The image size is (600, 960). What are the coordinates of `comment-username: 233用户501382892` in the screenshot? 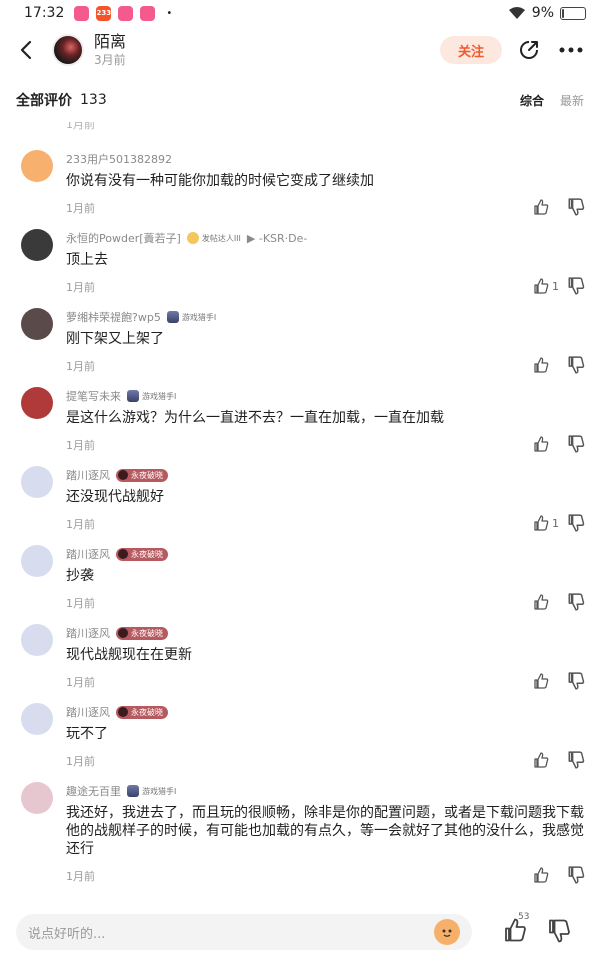 It's located at (119, 159).